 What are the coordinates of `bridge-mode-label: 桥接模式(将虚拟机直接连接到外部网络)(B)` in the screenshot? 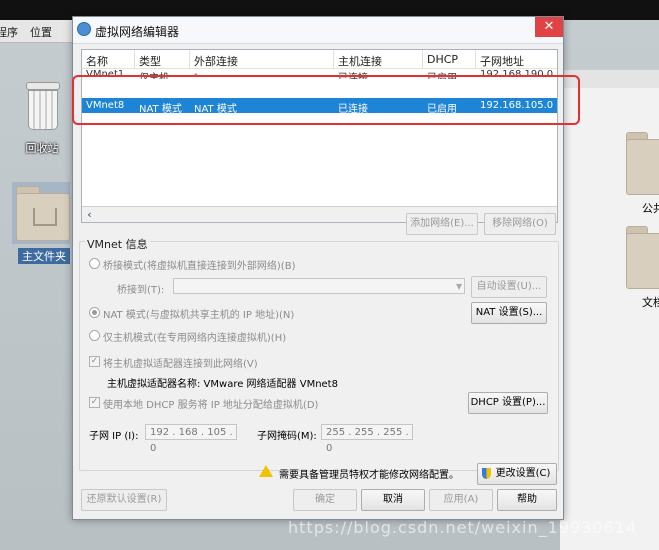 It's located at (199, 266).